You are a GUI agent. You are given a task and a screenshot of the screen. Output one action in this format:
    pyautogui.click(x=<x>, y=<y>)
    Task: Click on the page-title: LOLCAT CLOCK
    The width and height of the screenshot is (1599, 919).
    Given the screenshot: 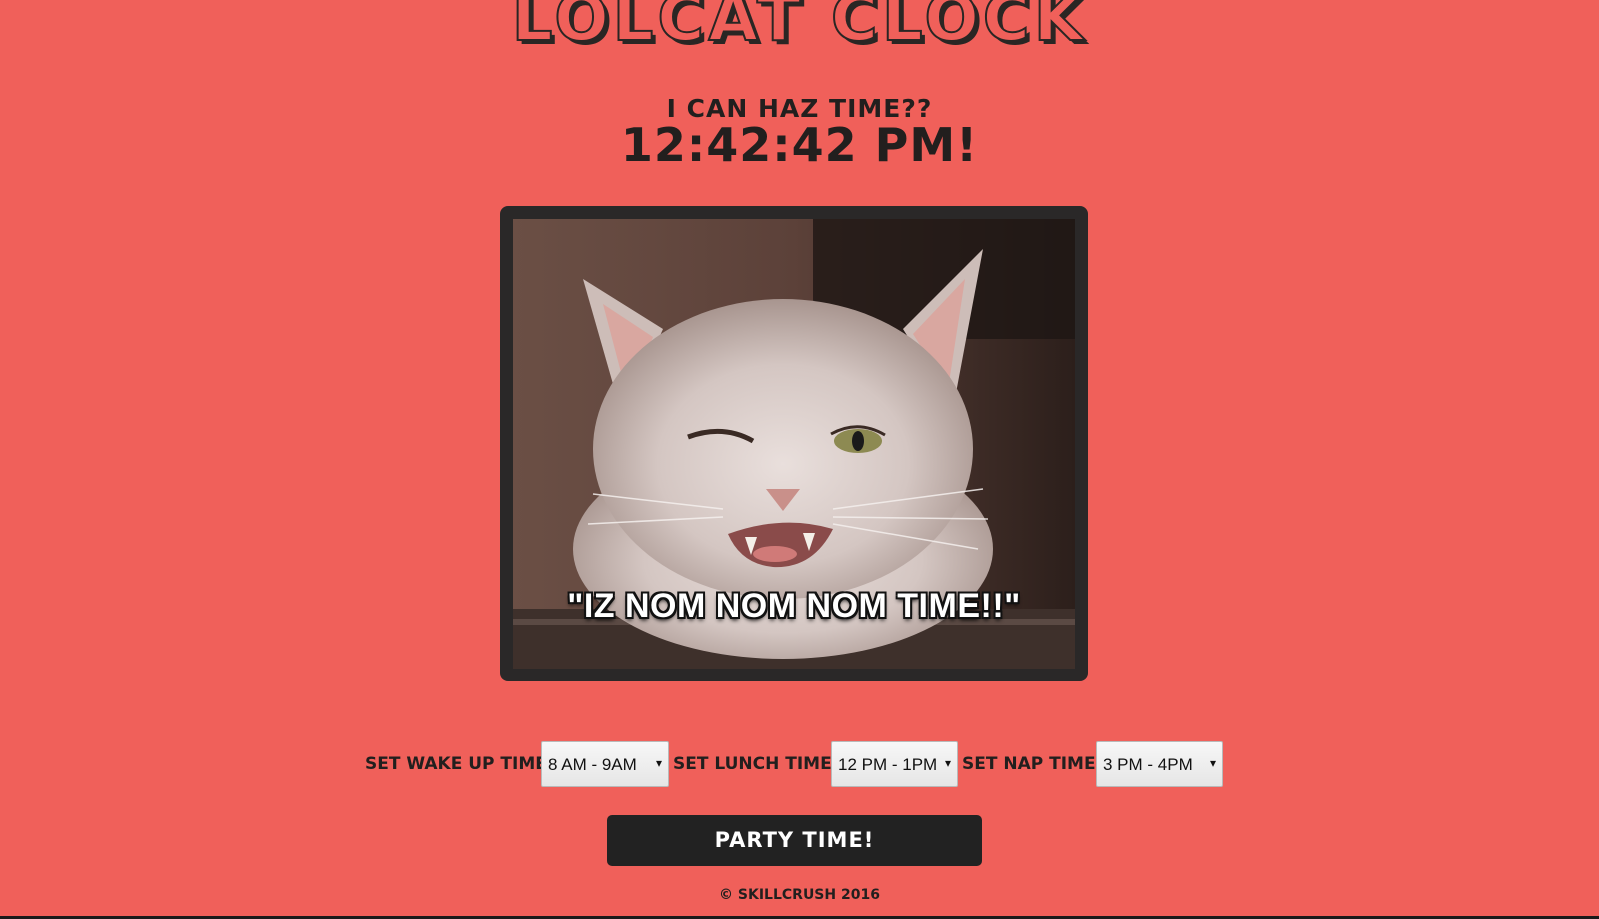 What is the action you would take?
    pyautogui.click(x=799, y=28)
    